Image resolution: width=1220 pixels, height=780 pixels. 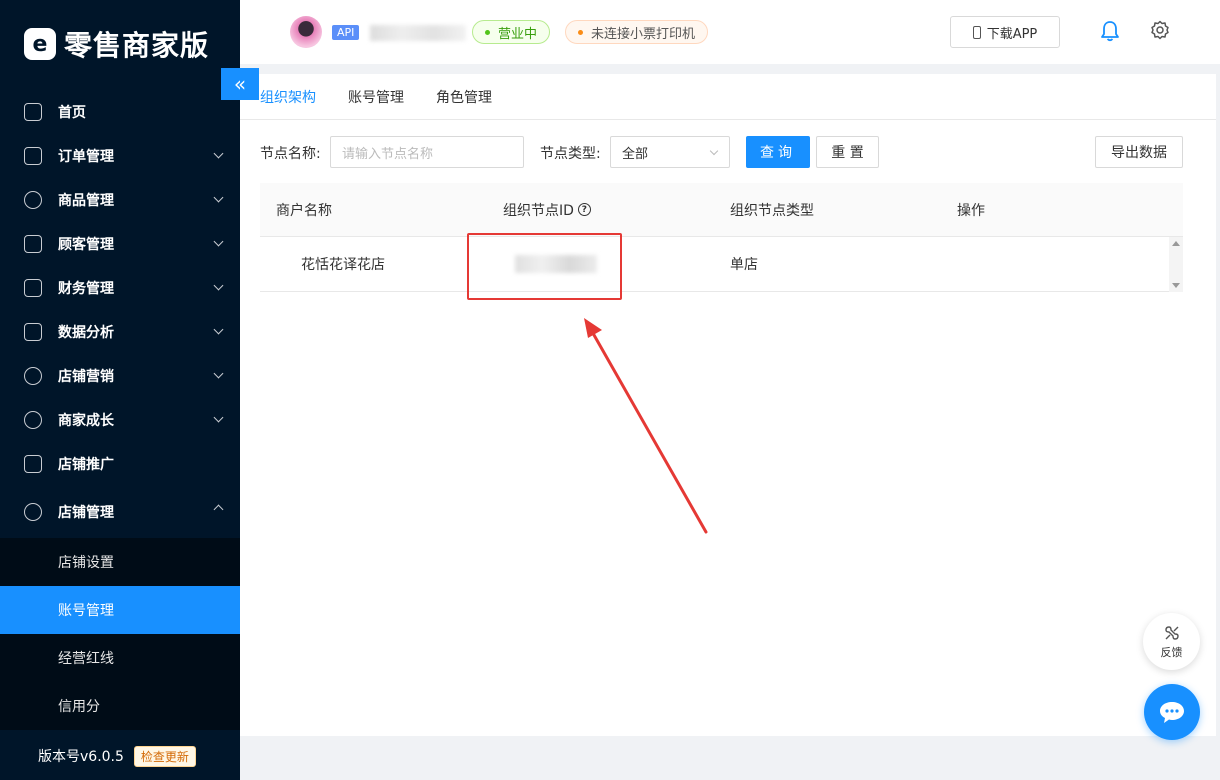 I want to click on brand-title: 零售商家版, so click(x=137, y=45).